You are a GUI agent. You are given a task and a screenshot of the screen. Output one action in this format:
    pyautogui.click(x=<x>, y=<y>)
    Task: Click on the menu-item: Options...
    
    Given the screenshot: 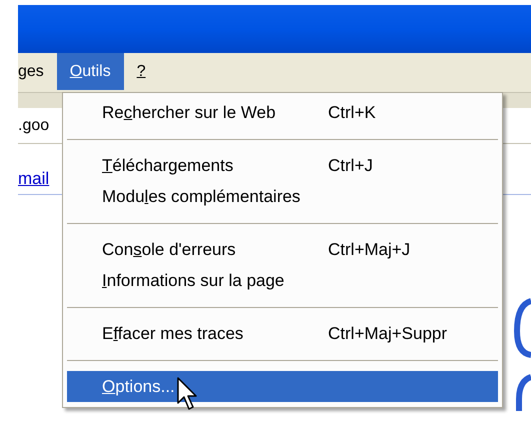 What is the action you would take?
    pyautogui.click(x=282, y=386)
    